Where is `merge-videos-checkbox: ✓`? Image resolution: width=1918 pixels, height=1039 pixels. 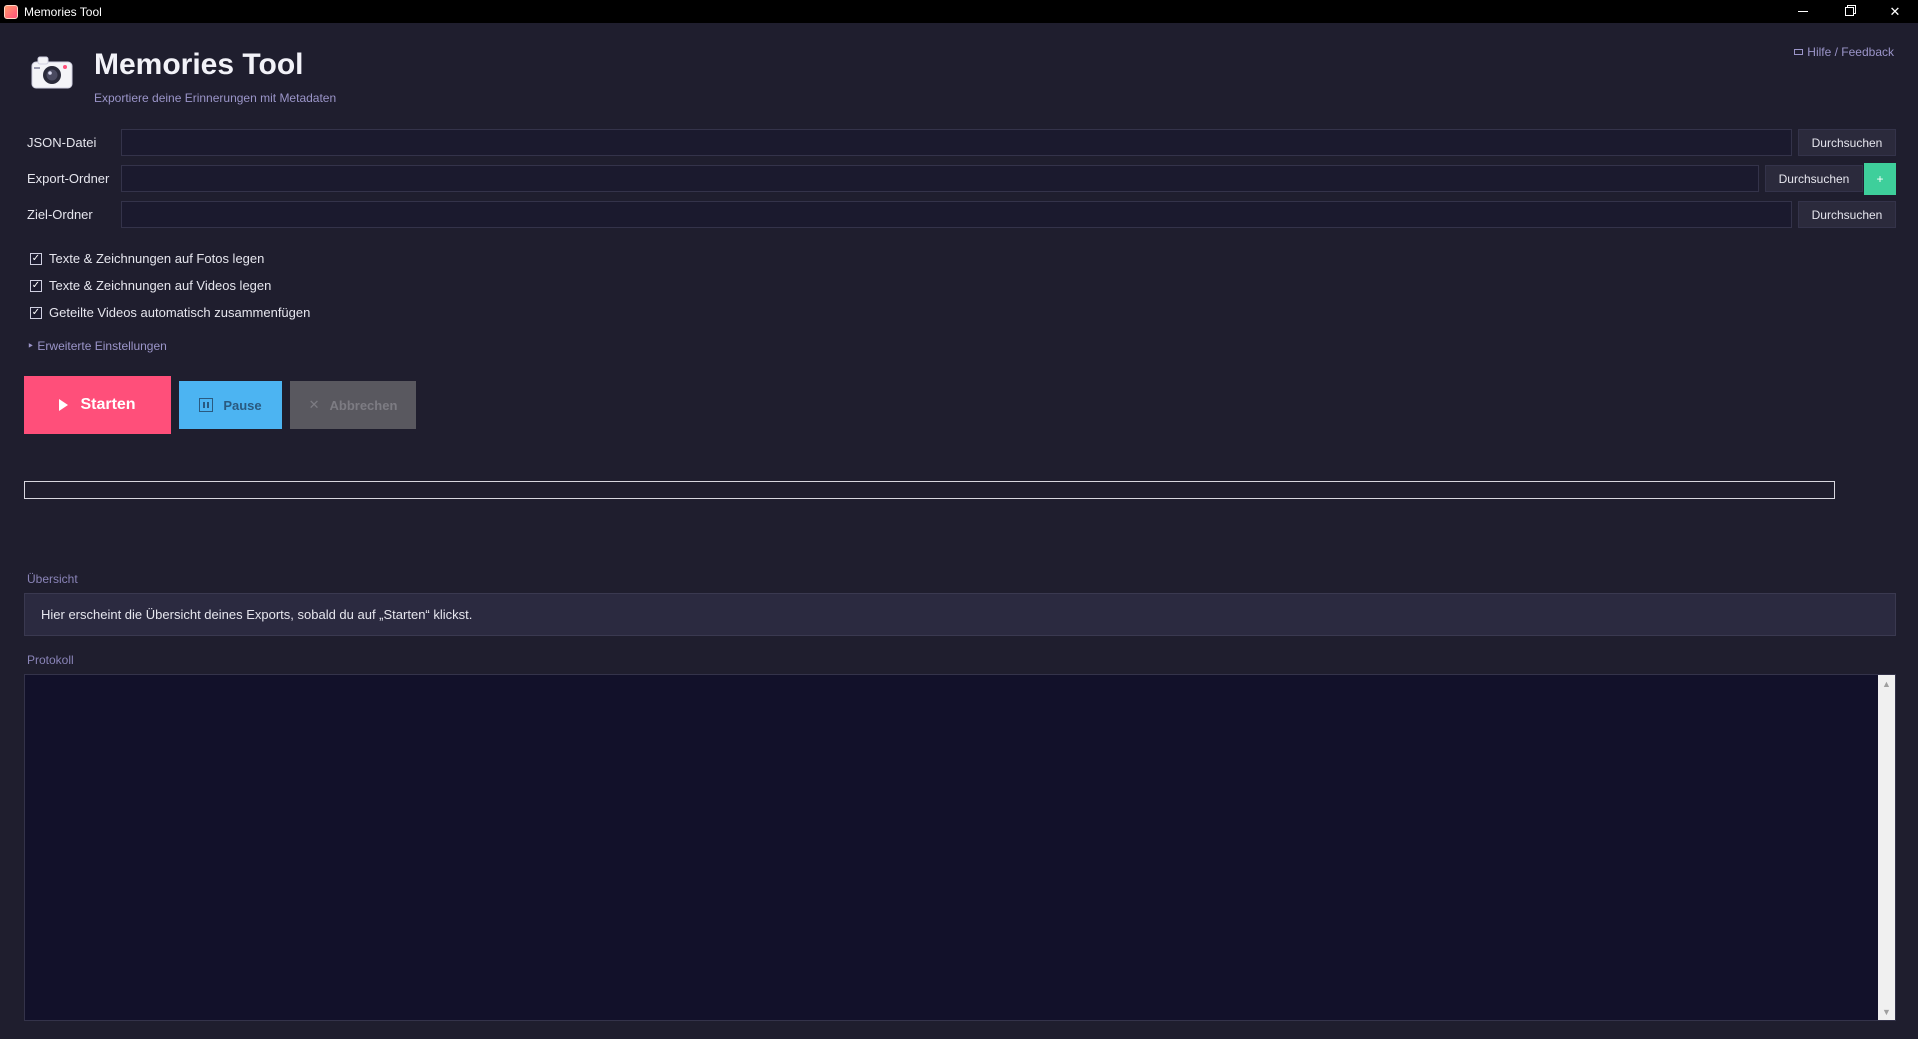 merge-videos-checkbox: ✓ is located at coordinates (36, 312).